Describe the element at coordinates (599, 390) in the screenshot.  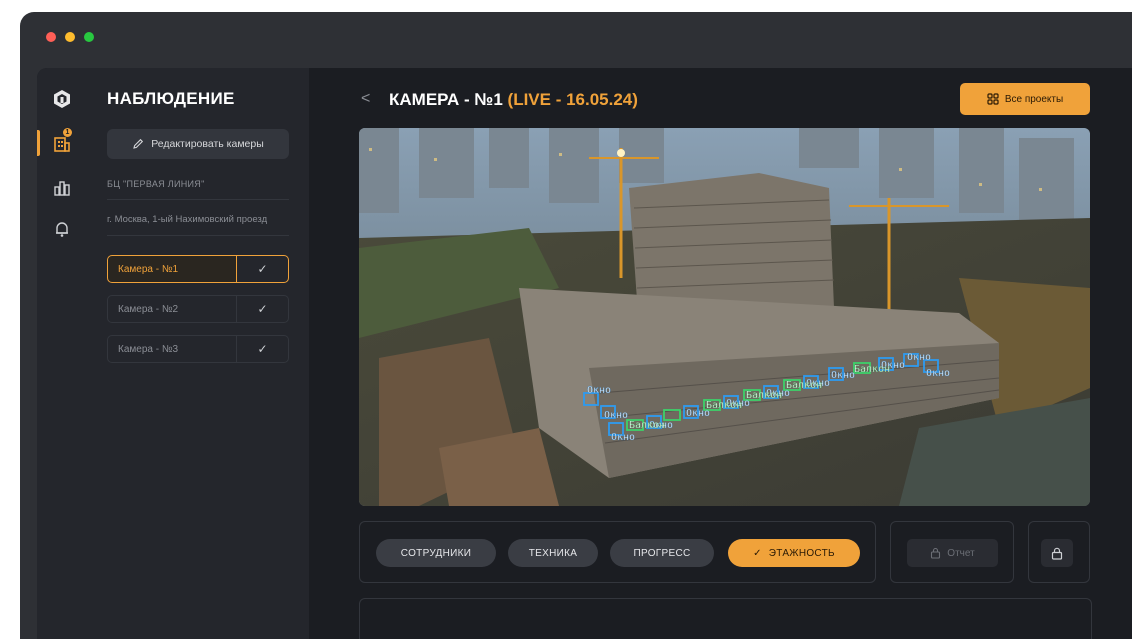
I see `detection-label: Окно` at that location.